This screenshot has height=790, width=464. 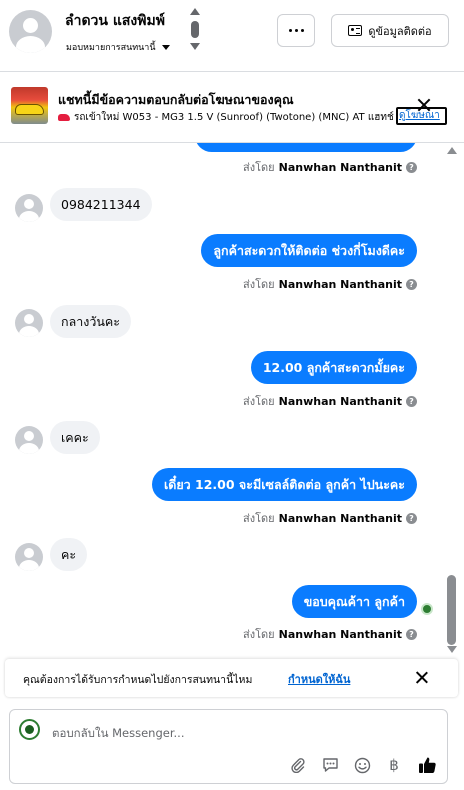 What do you see at coordinates (451, 610) in the screenshot?
I see `scrollbar-thumb` at bounding box center [451, 610].